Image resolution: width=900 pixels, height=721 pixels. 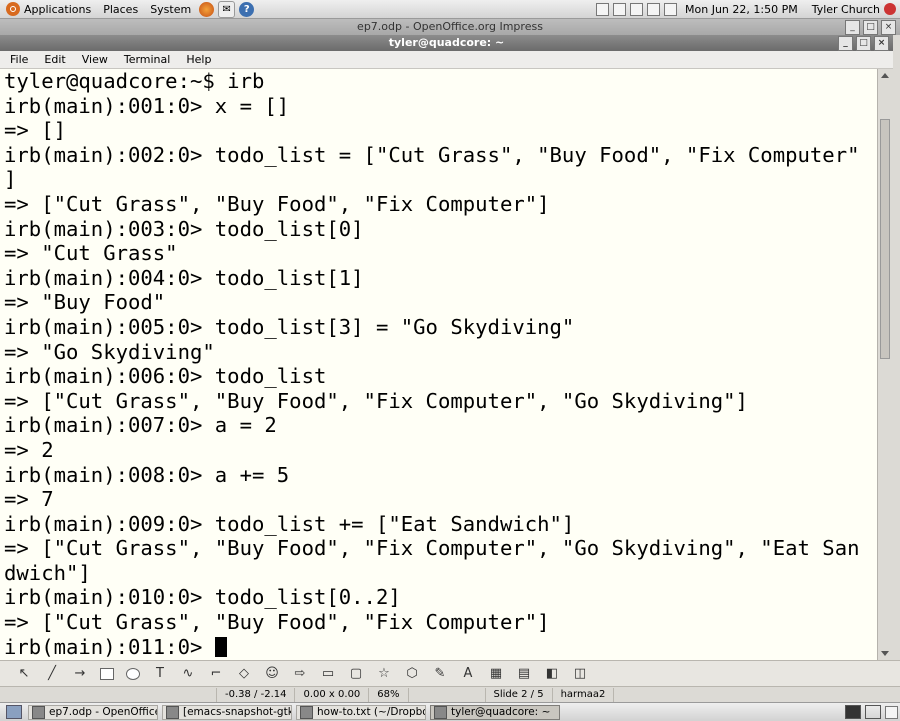 What do you see at coordinates (35, 130) in the screenshot?
I see `terminal-line: => []` at bounding box center [35, 130].